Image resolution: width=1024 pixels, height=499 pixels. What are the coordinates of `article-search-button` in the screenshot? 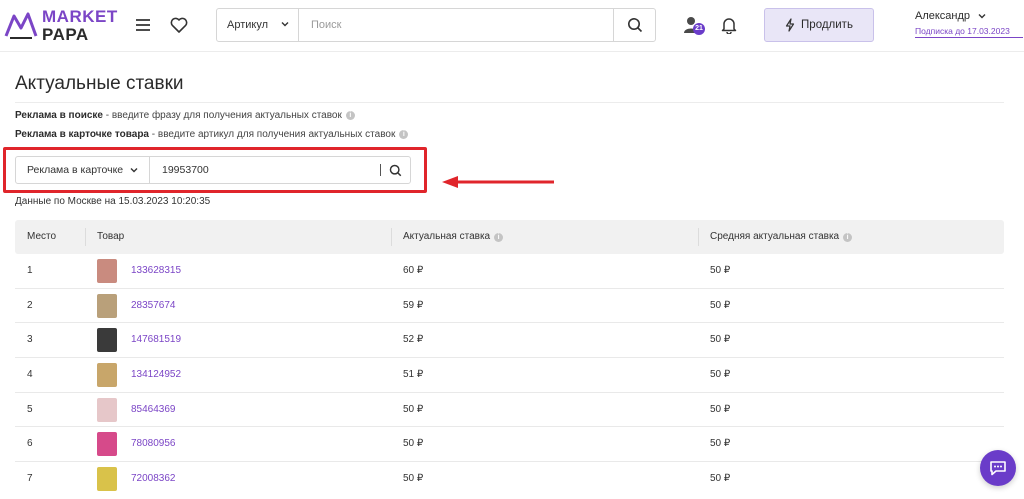 It's located at (395, 170).